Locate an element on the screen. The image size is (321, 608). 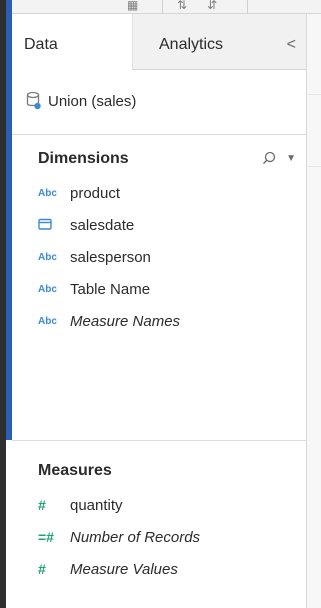
canvas-edge-strip is located at coordinates (313, 311).